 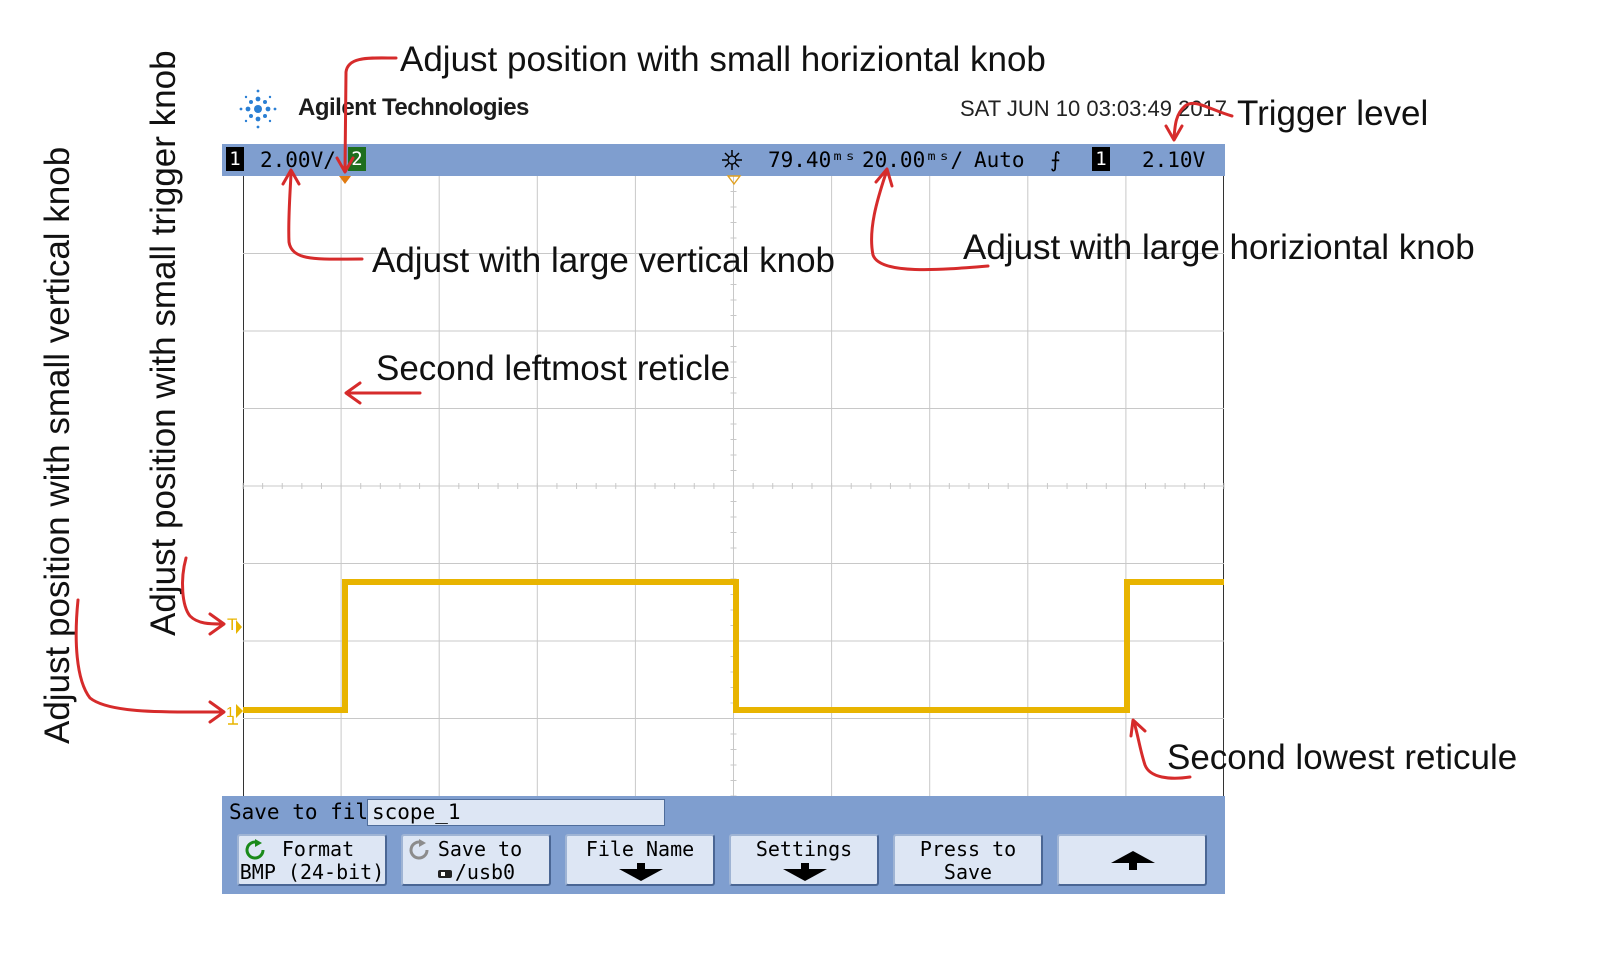 What do you see at coordinates (325, 216) in the screenshot?
I see `arrow-vertical-scale` at bounding box center [325, 216].